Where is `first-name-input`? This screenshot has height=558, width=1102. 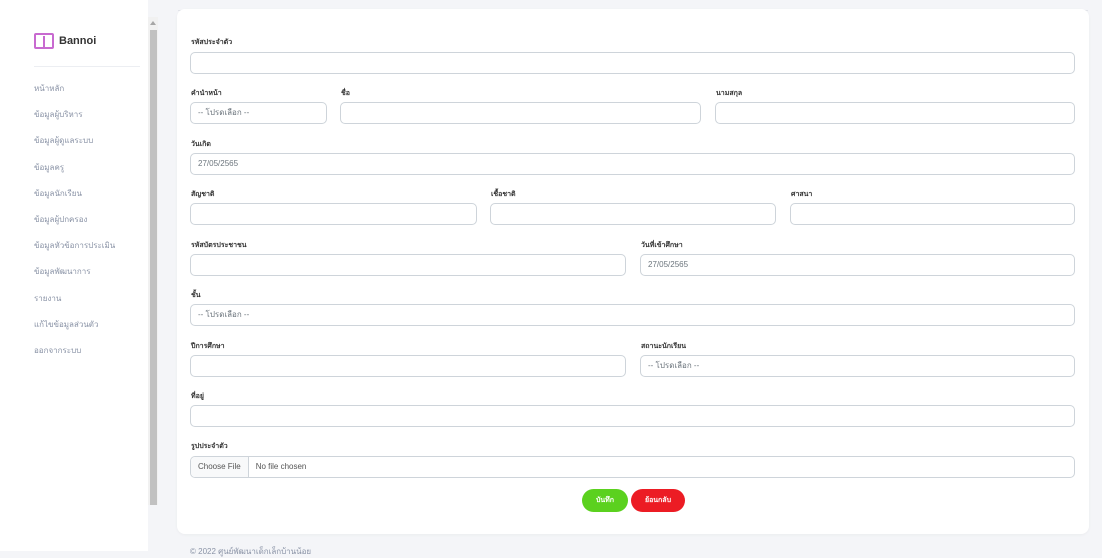
first-name-input is located at coordinates (520, 113).